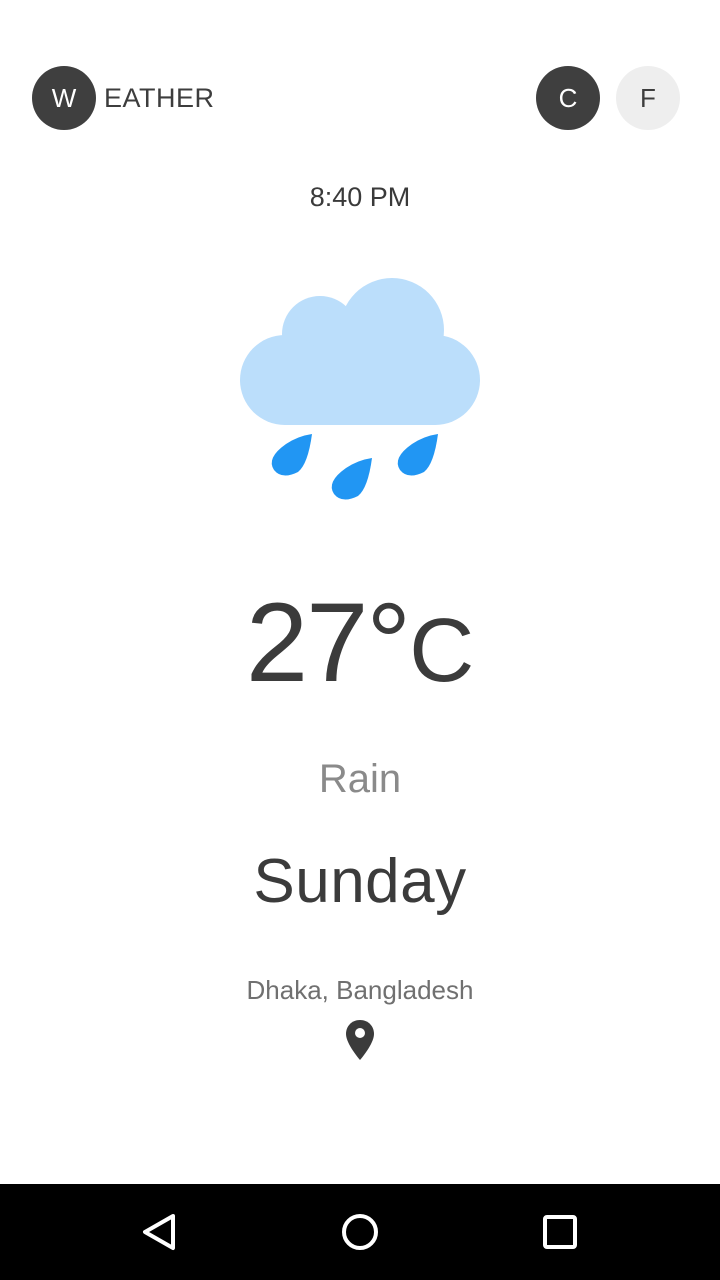 The width and height of the screenshot is (720, 1280). What do you see at coordinates (360, 351) in the screenshot?
I see `cloud-shape` at bounding box center [360, 351].